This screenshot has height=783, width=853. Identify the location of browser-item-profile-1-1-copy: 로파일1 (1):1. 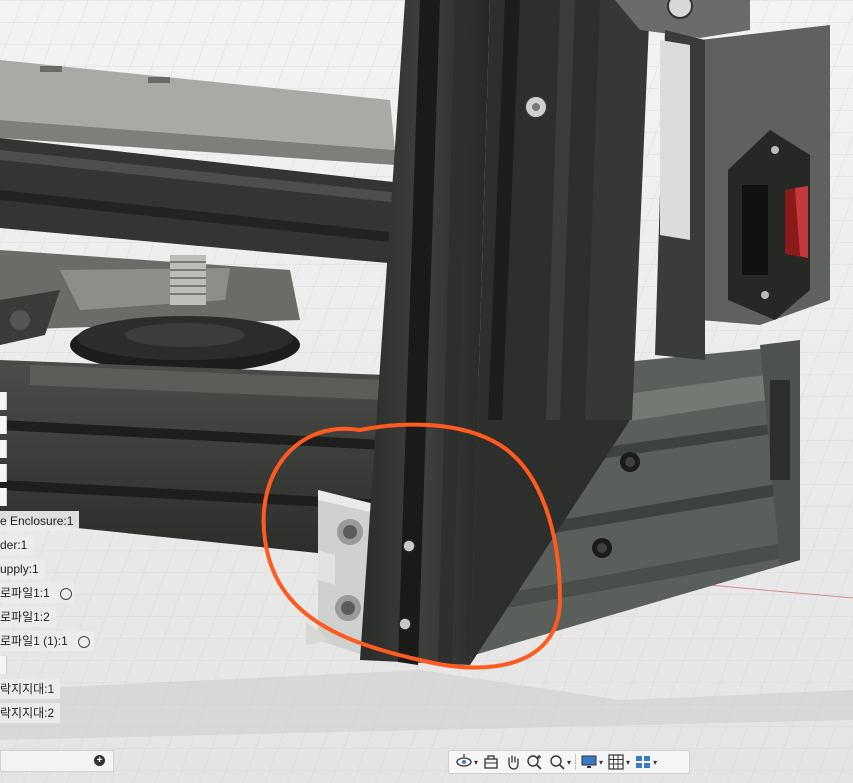
(47, 641).